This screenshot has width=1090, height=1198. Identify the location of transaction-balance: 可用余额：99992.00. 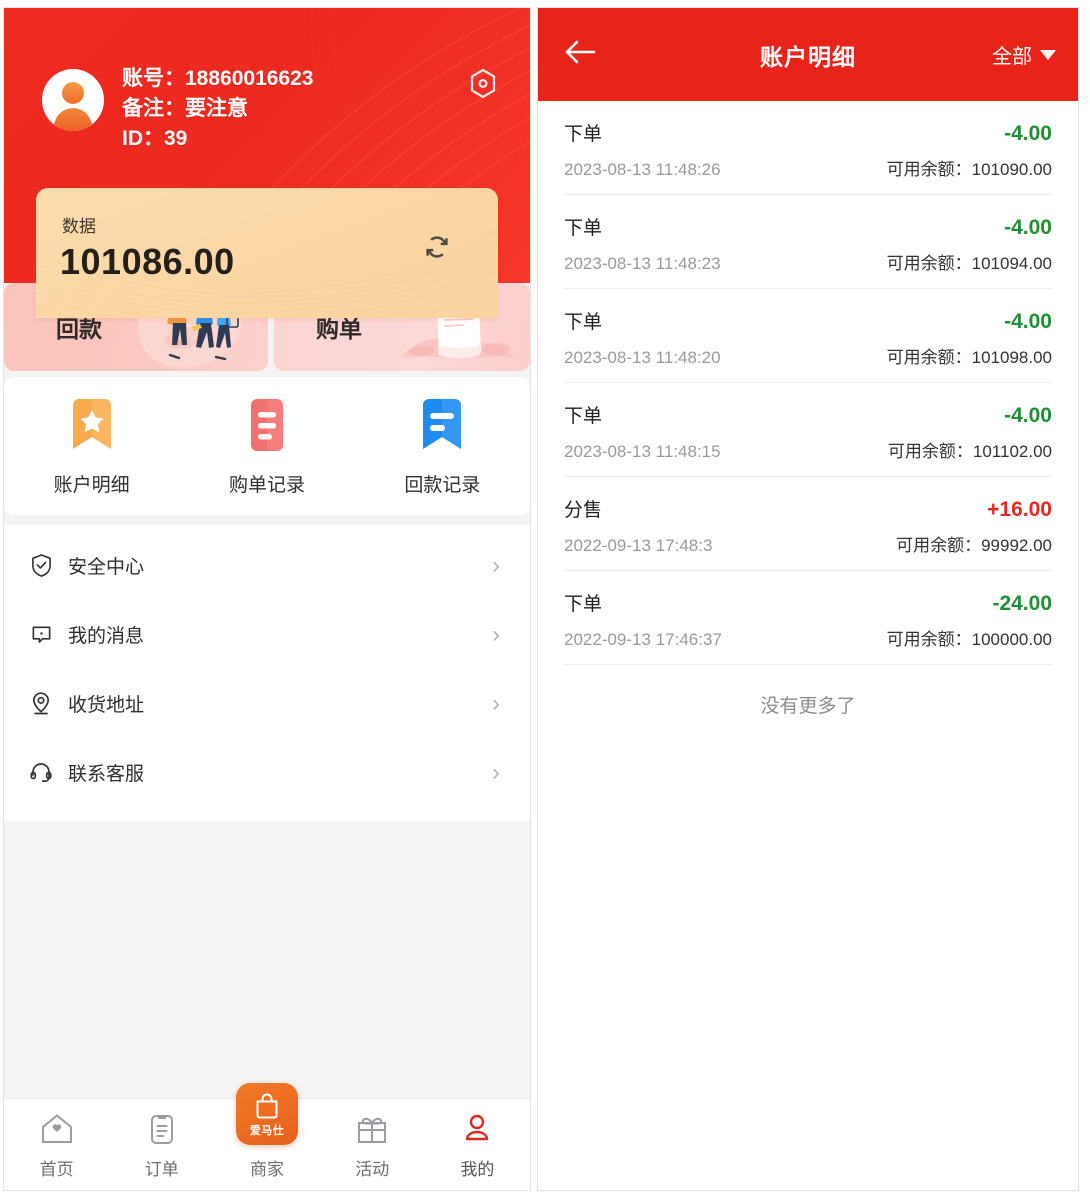
(974, 545).